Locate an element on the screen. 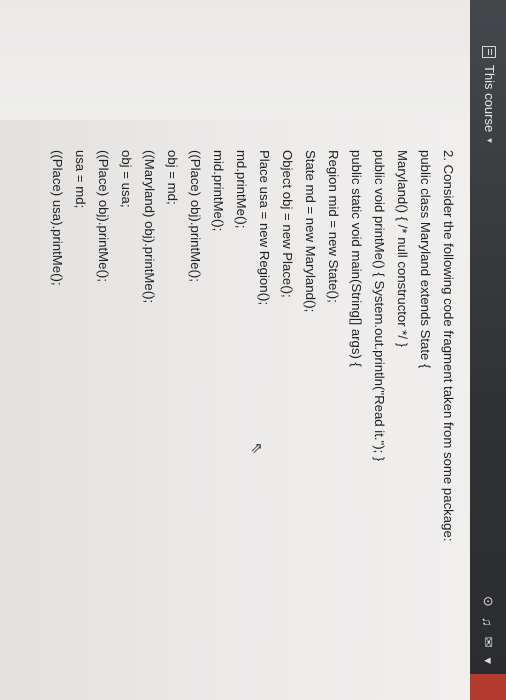  bell-icon: ♫ is located at coordinates (488, 622).